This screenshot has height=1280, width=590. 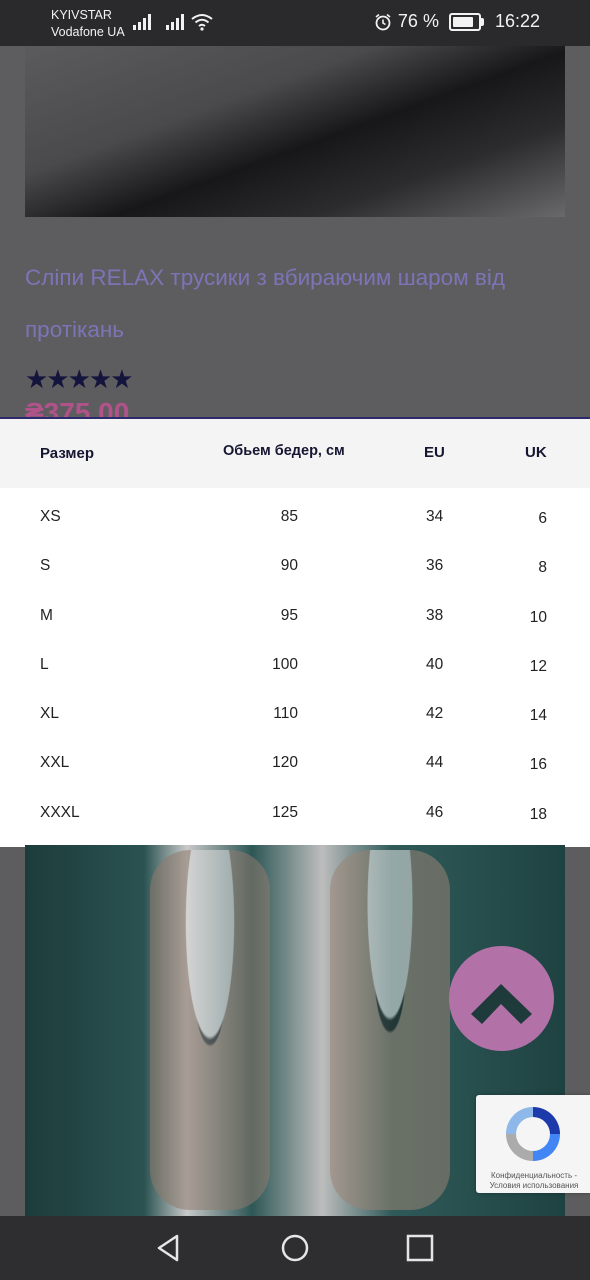 I want to click on cell-size: S, so click(x=45, y=566).